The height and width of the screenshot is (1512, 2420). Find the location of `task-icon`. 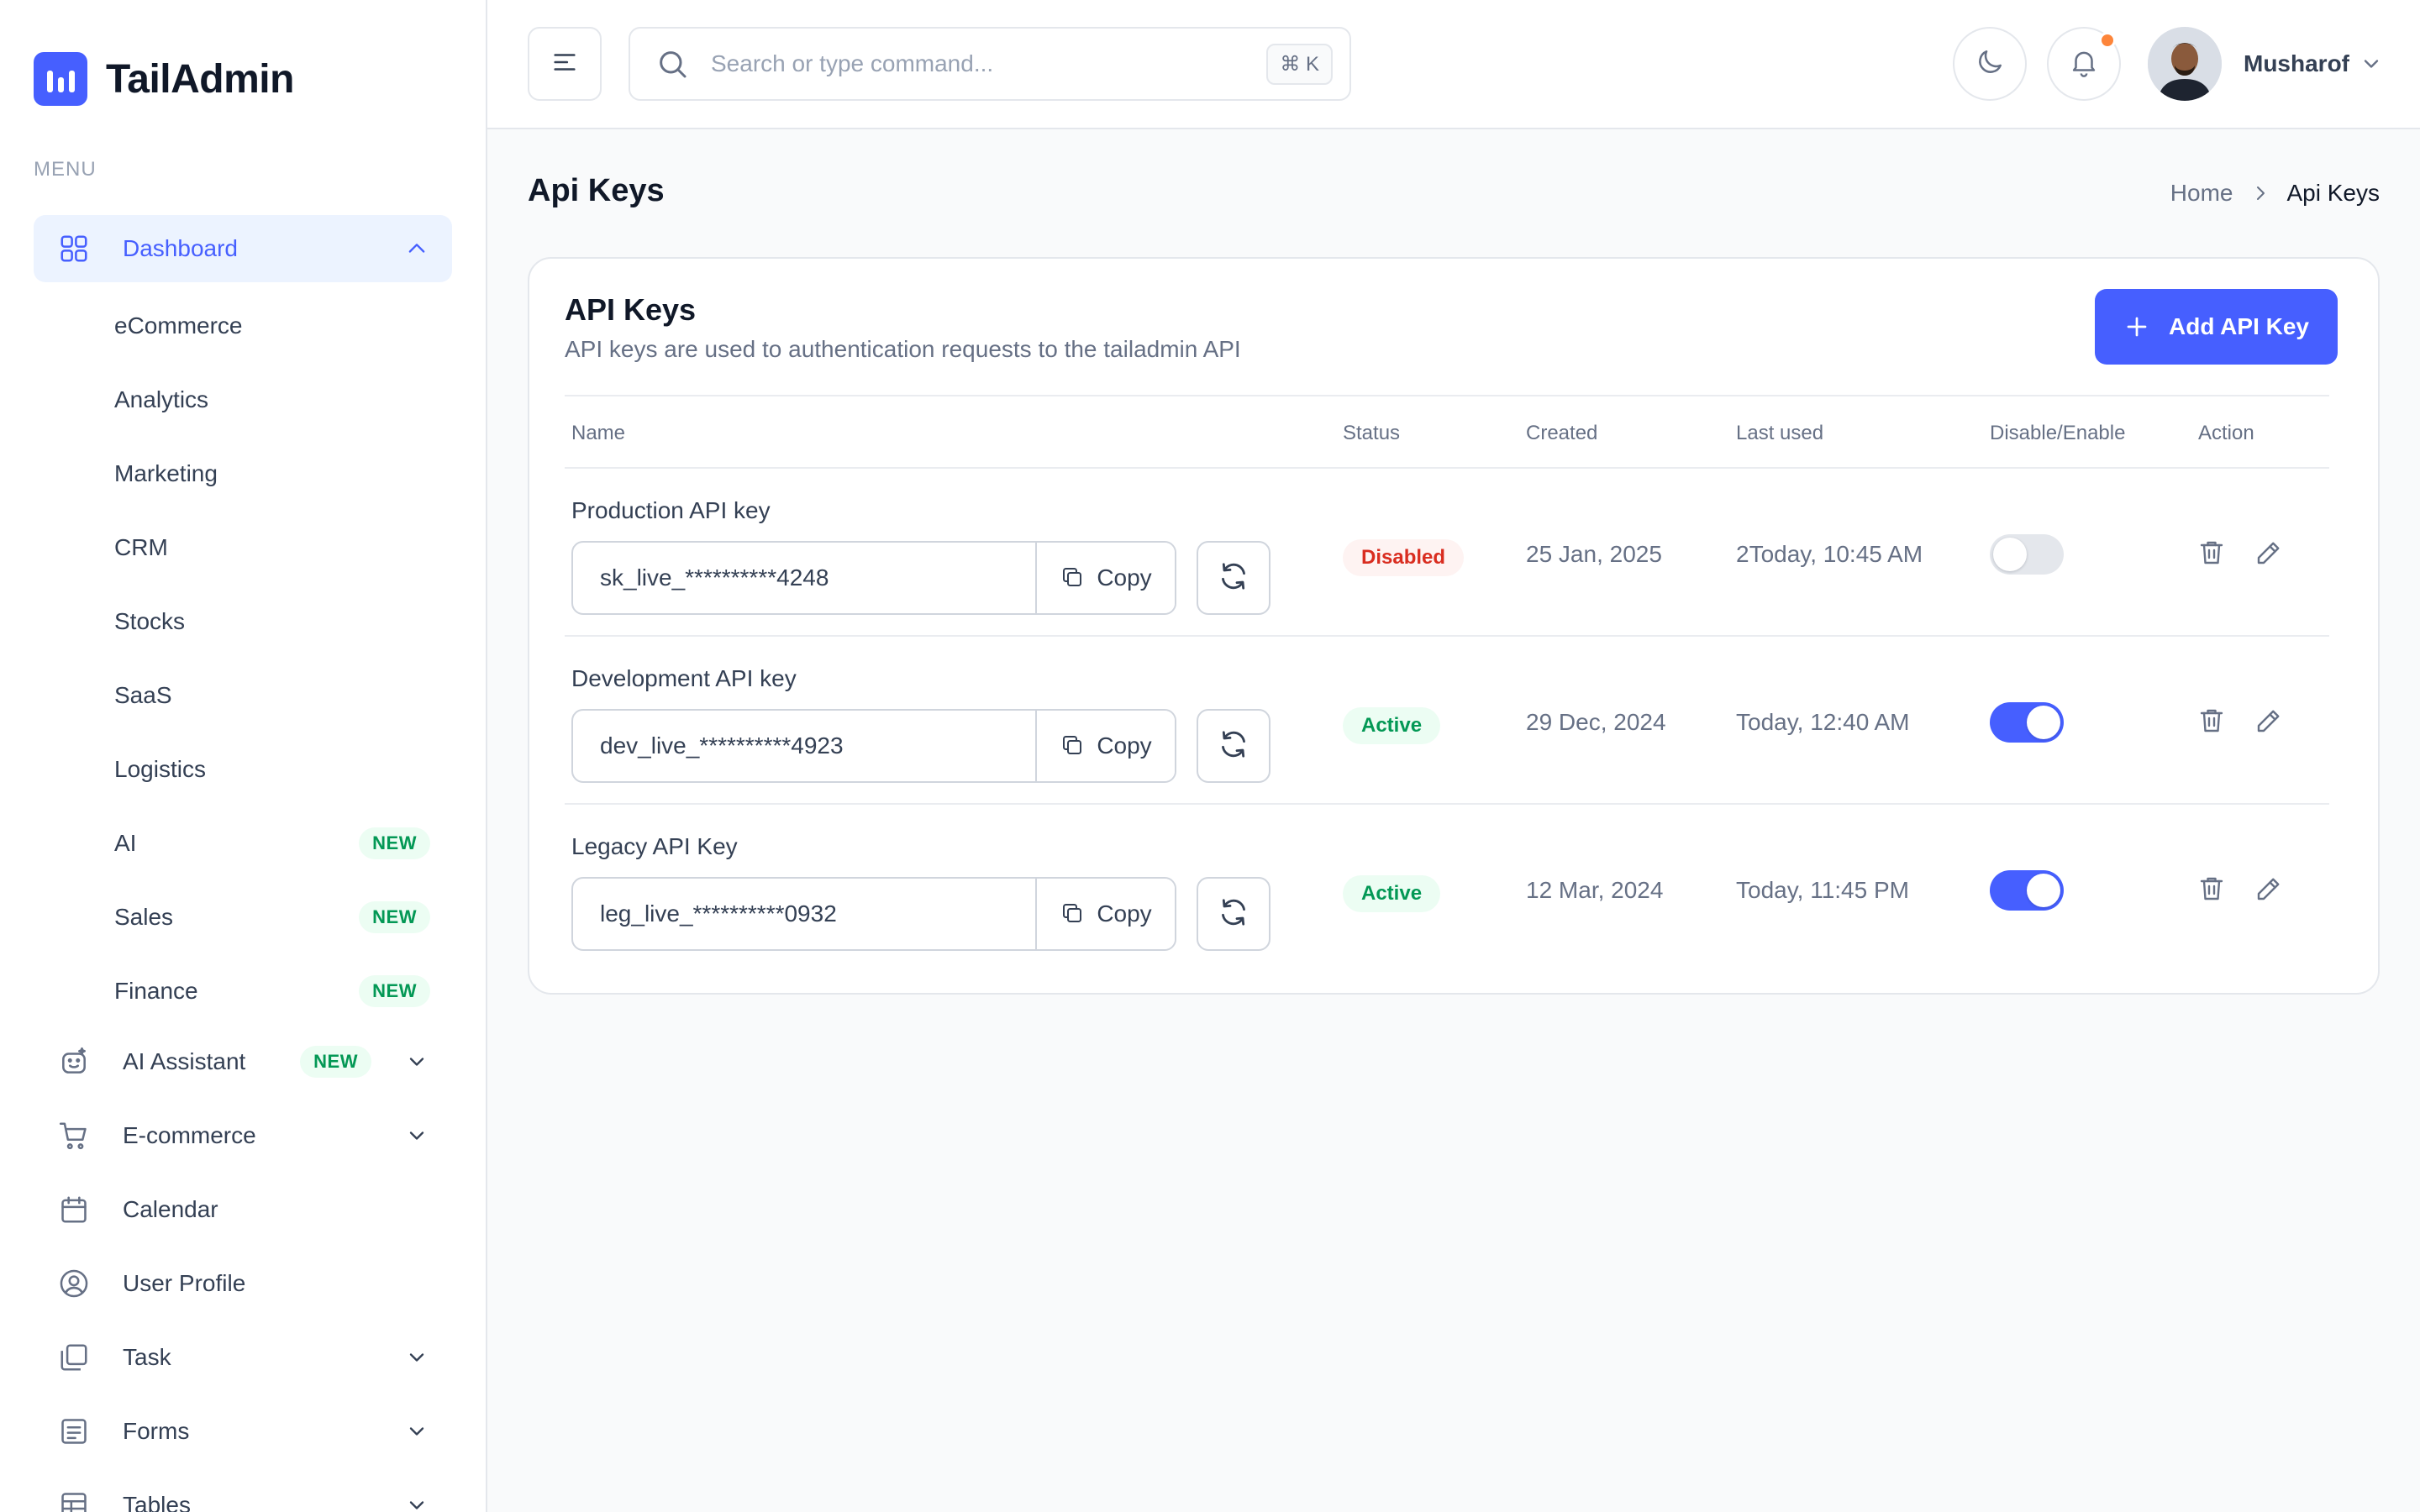

task-icon is located at coordinates (74, 1357).